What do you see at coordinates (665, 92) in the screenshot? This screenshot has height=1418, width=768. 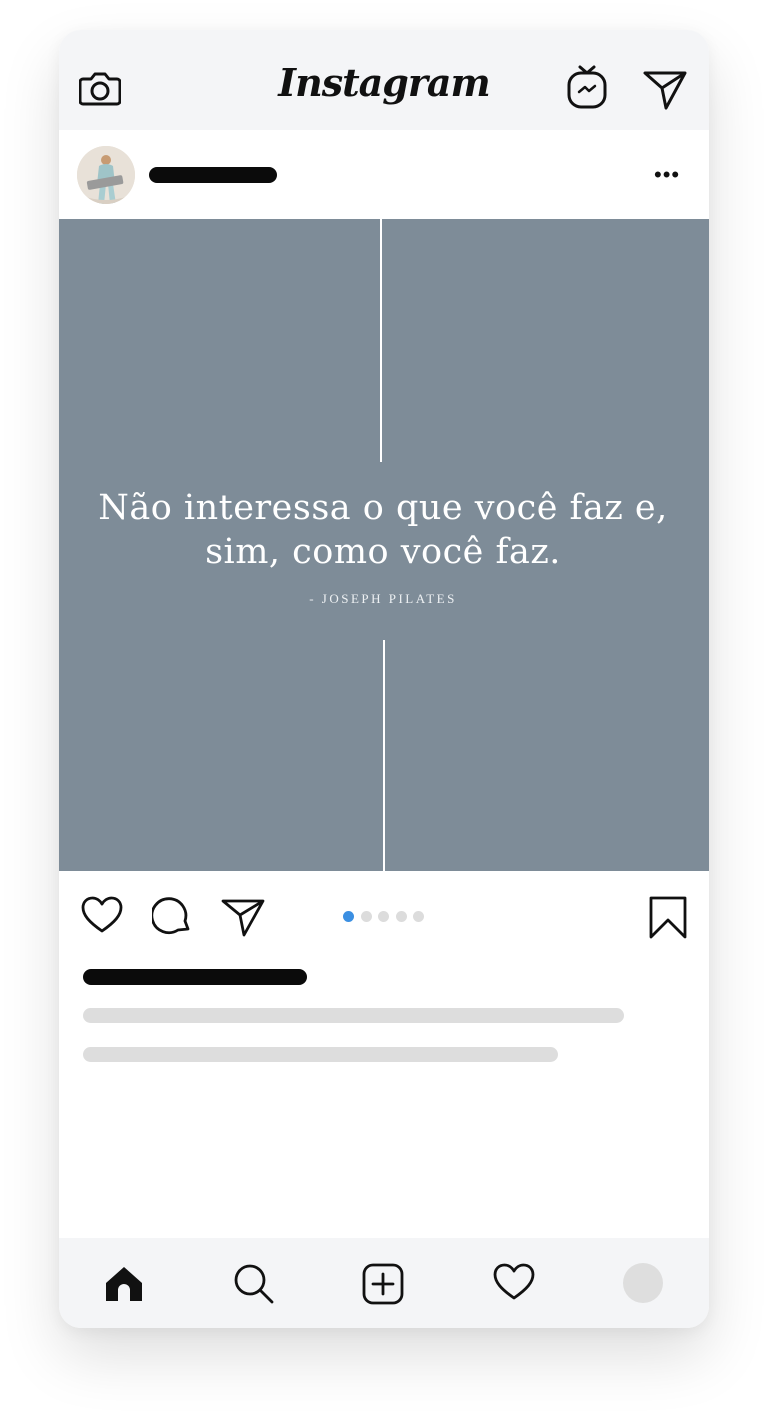 I see `direct-message-icon` at bounding box center [665, 92].